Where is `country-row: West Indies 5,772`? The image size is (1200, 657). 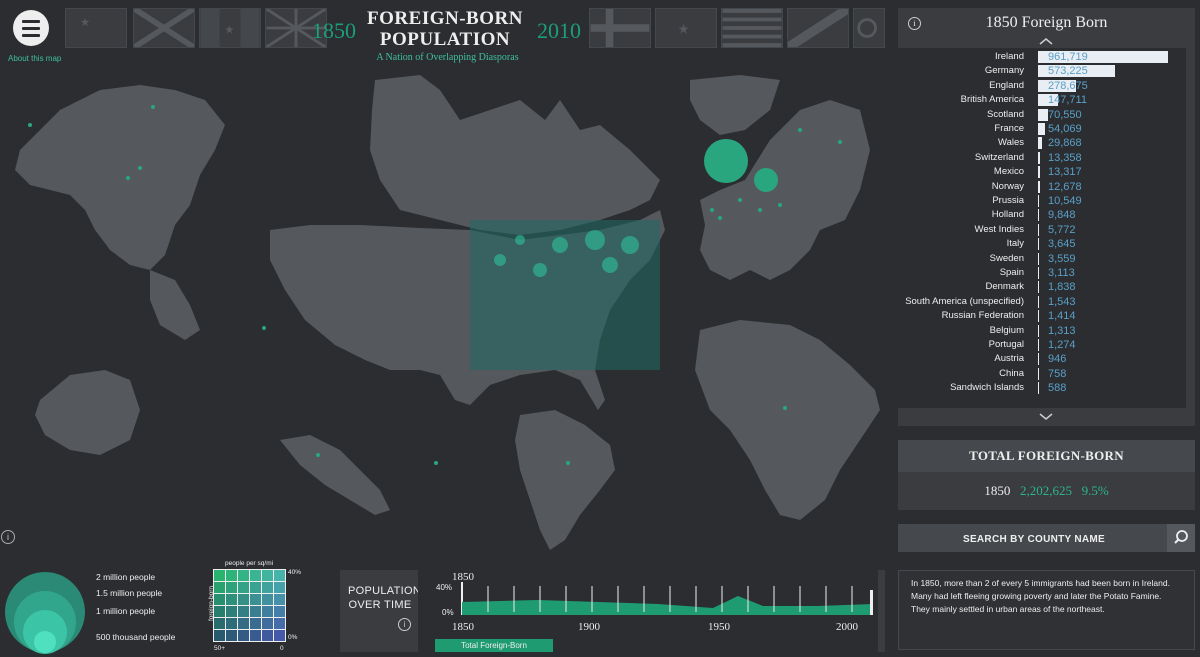 country-row: West Indies 5,772 is located at coordinates (1042, 230).